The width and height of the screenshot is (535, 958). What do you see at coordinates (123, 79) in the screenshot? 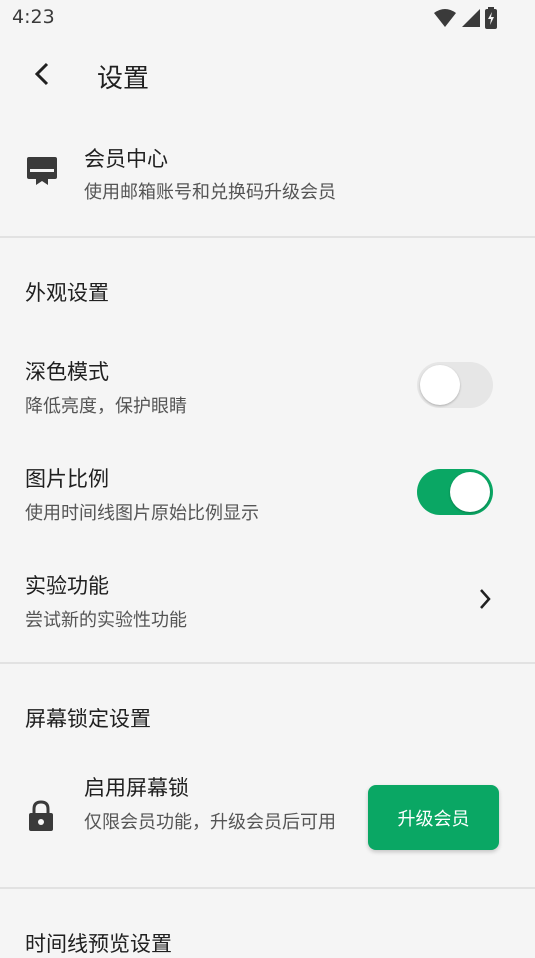
I see `page-title: 设置` at bounding box center [123, 79].